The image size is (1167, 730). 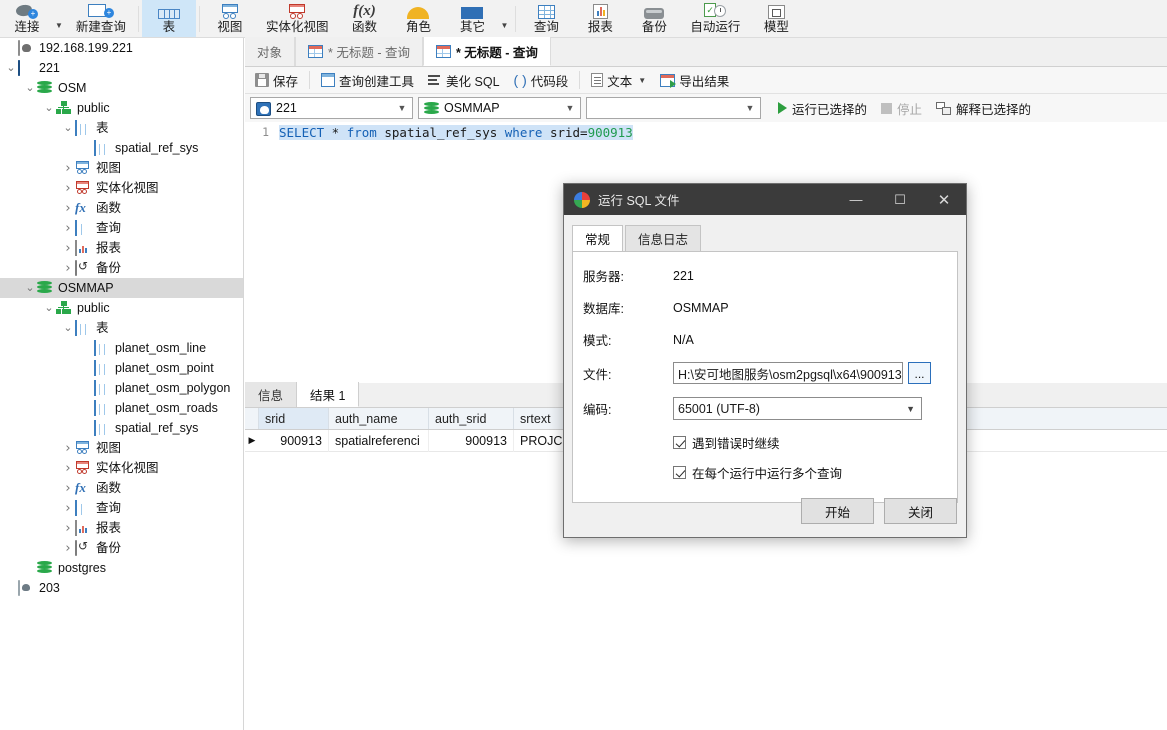 I want to click on tree-node: 203, so click(x=121, y=588).